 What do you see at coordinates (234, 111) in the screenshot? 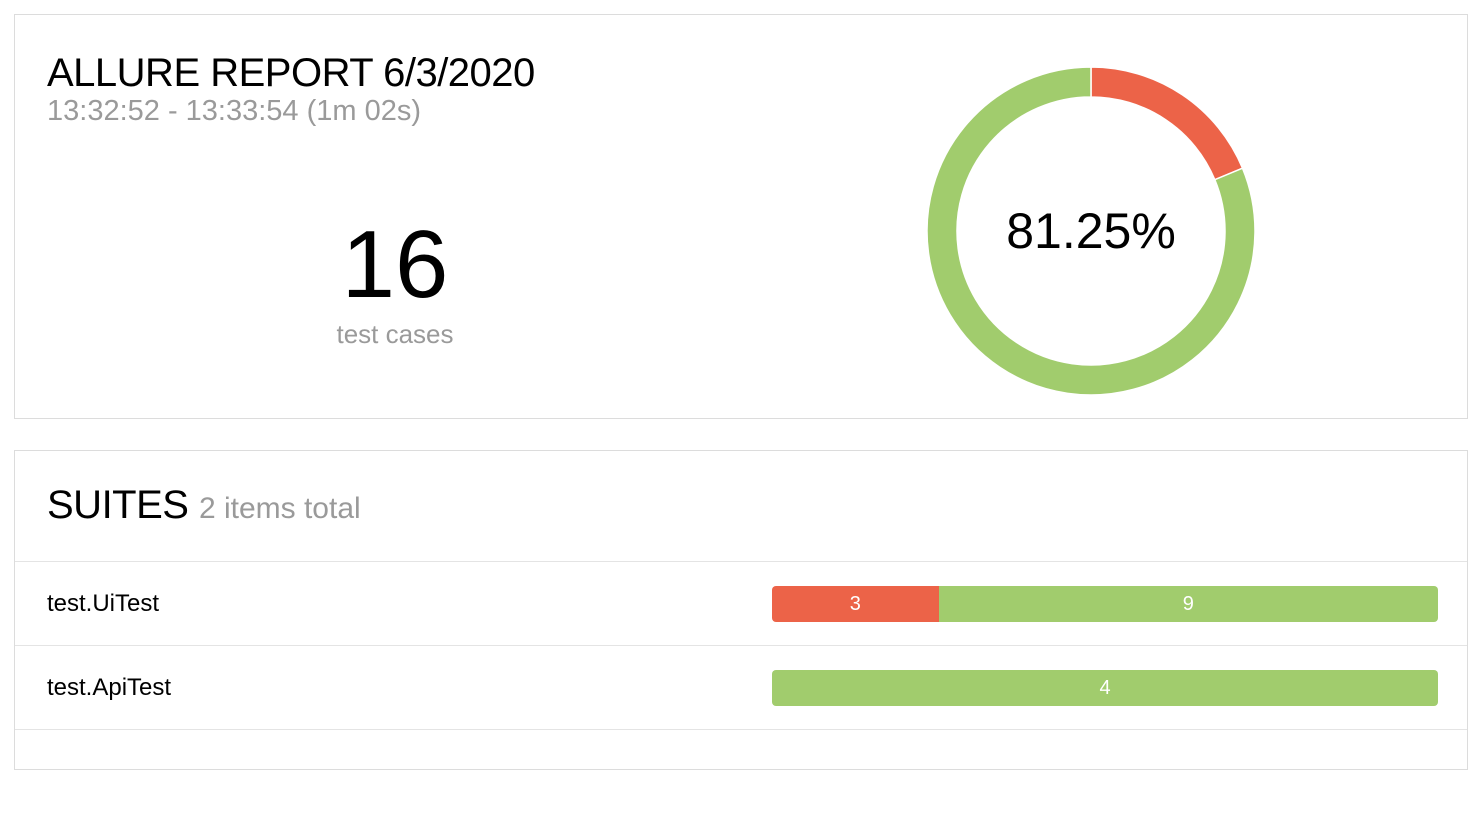
I see `report-time-range: 13:32:52 - 13:33:54 (1m 02s)` at bounding box center [234, 111].